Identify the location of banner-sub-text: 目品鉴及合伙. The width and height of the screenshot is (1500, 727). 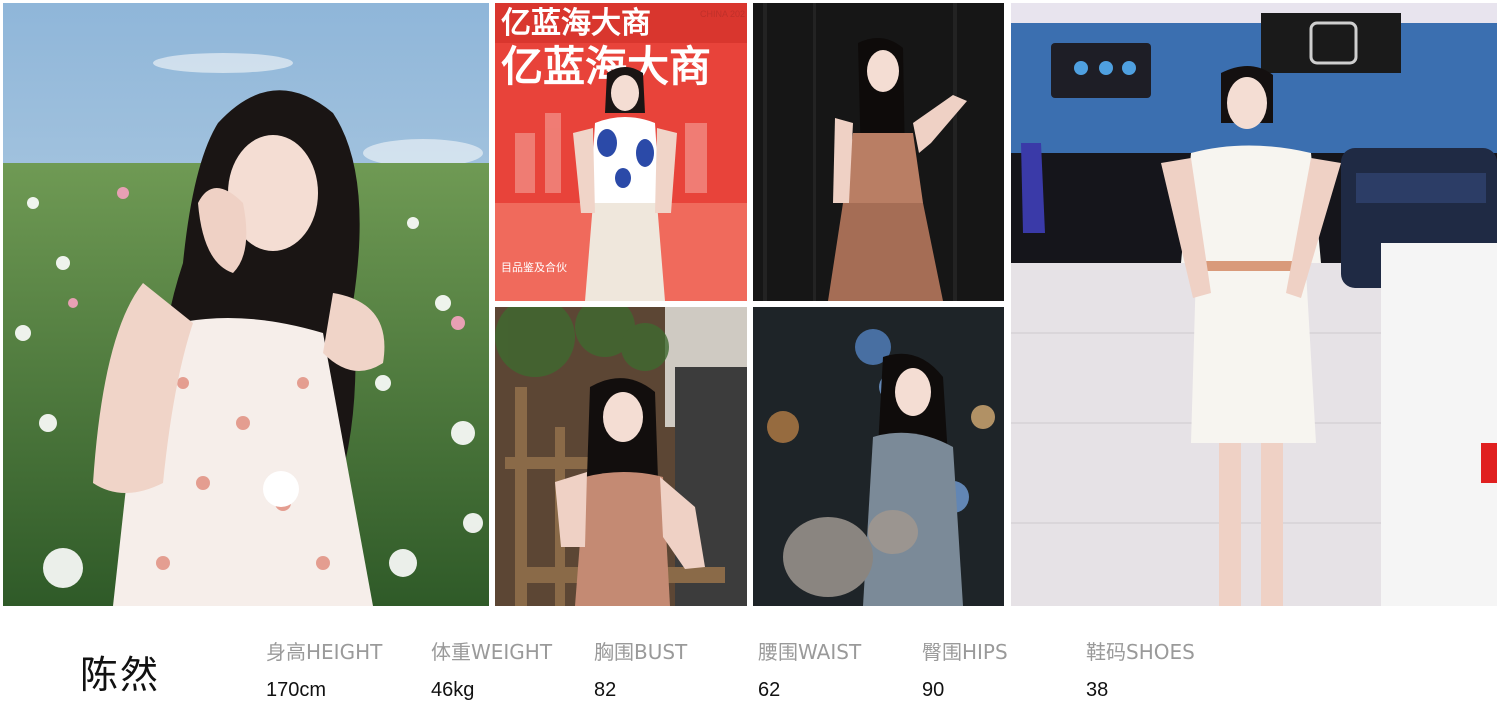
(534, 267).